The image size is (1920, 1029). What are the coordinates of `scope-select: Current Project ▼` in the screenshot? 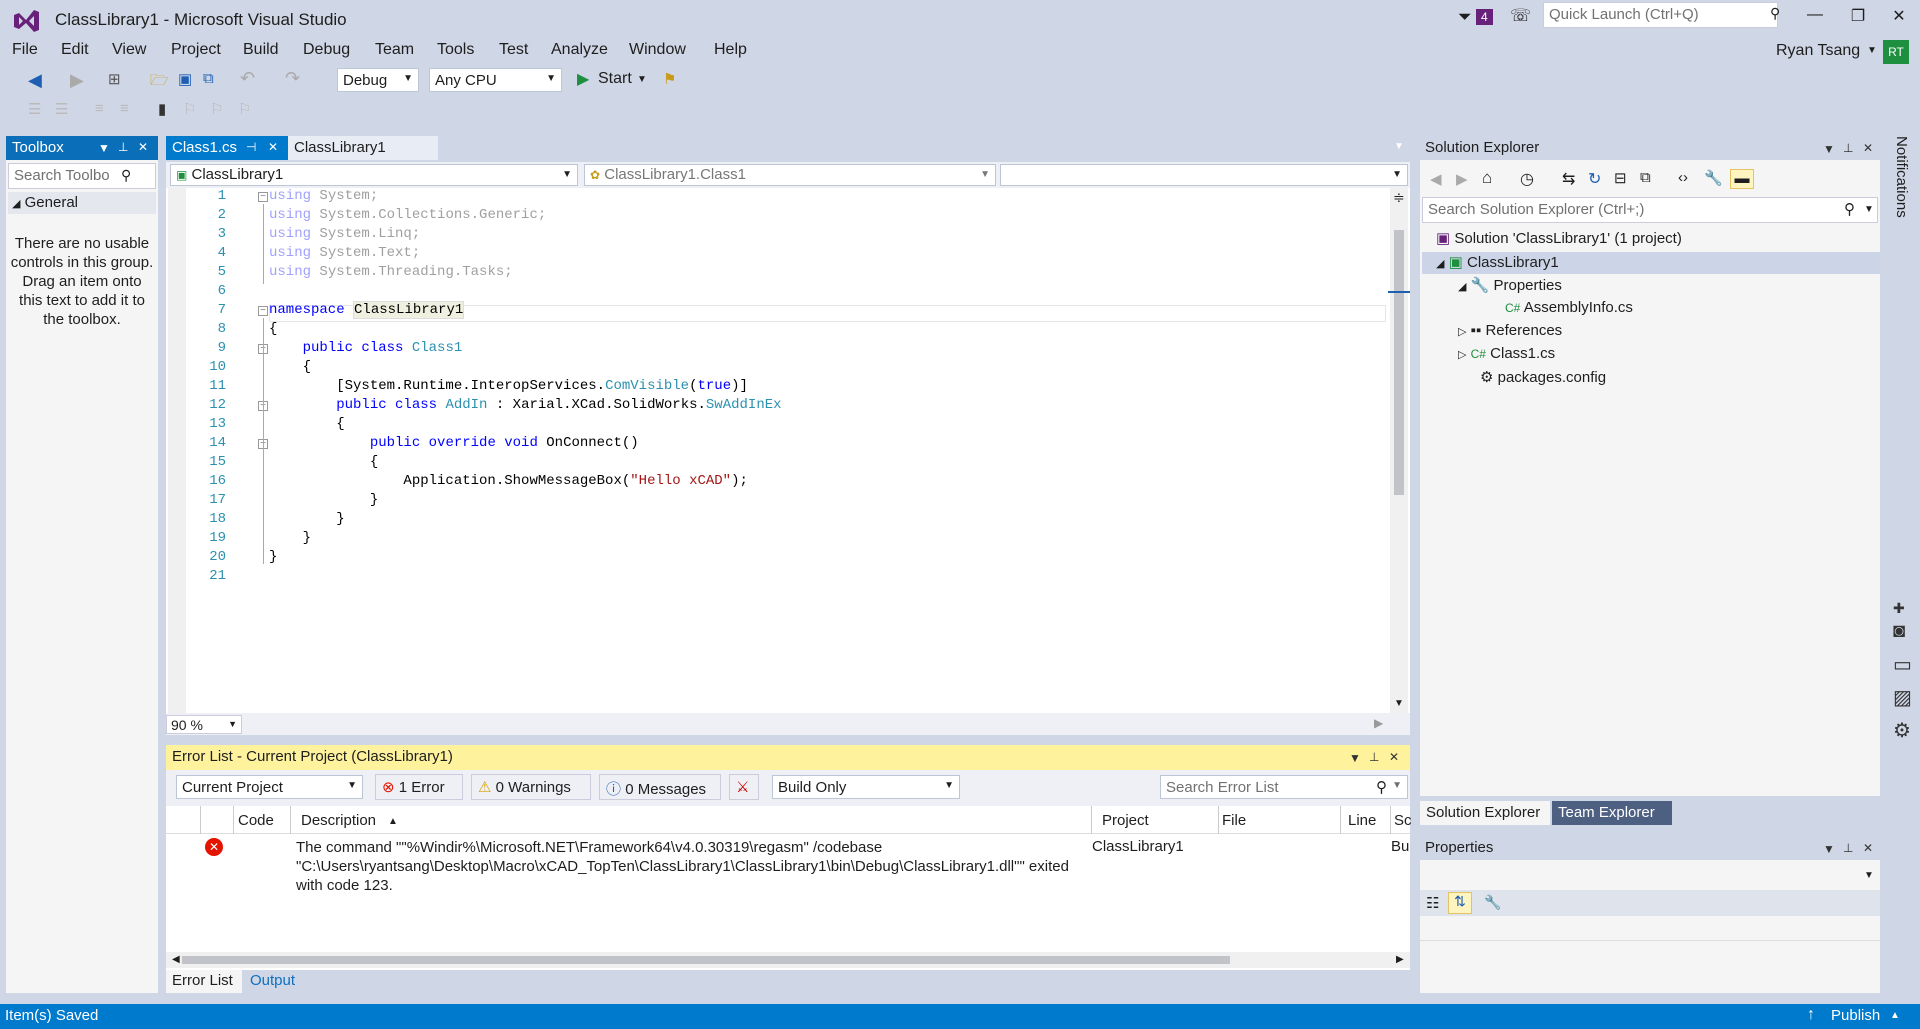 It's located at (269, 787).